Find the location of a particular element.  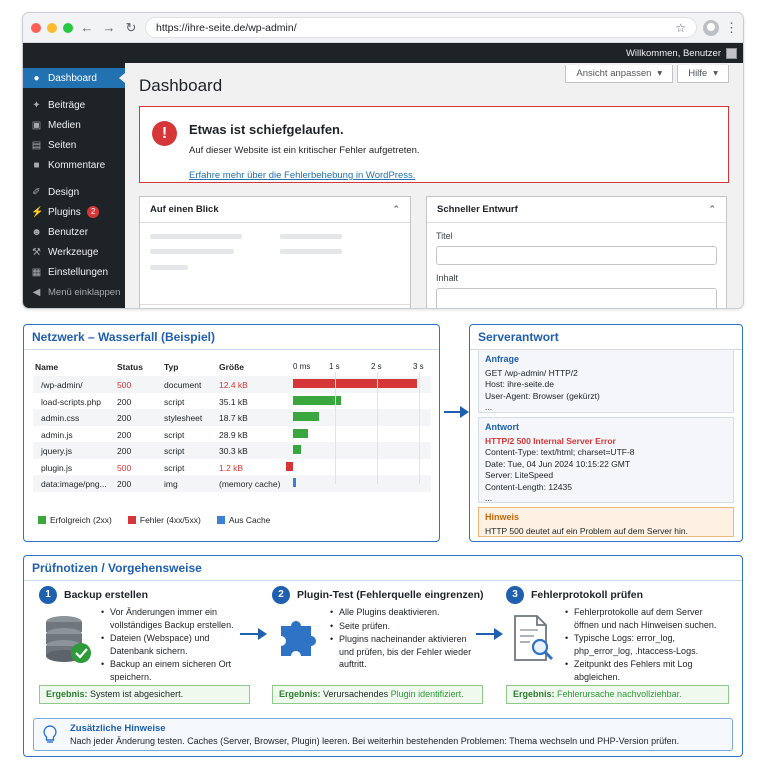

network-request-row: load-scripts.php 200 script 35.1 kB is located at coordinates (232, 400).